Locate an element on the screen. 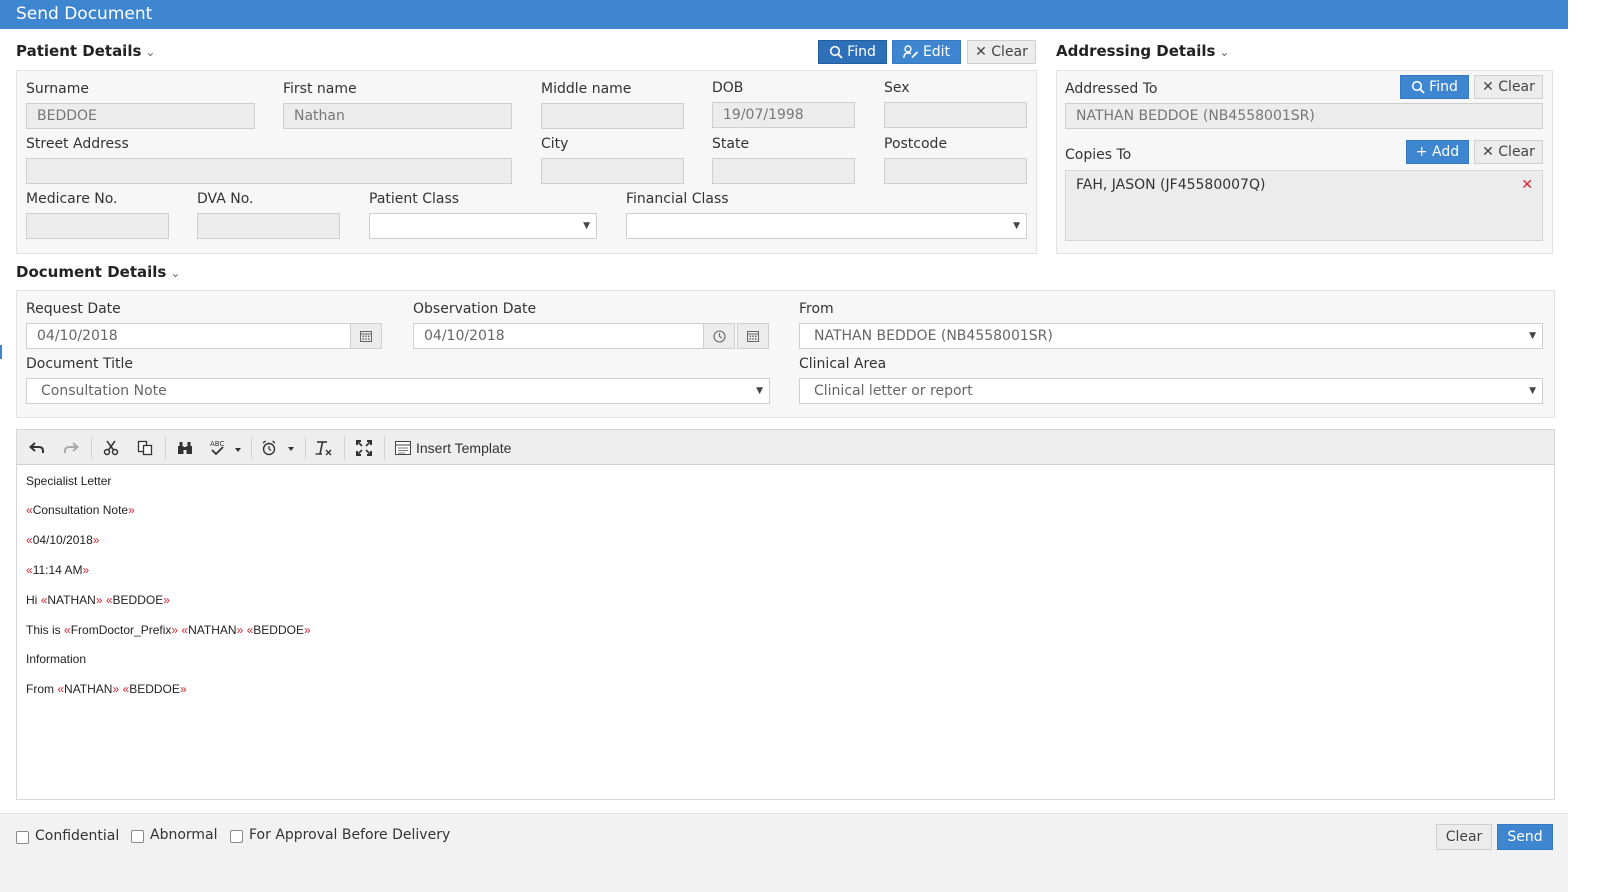  surname-field: BEDDOE is located at coordinates (140, 116).